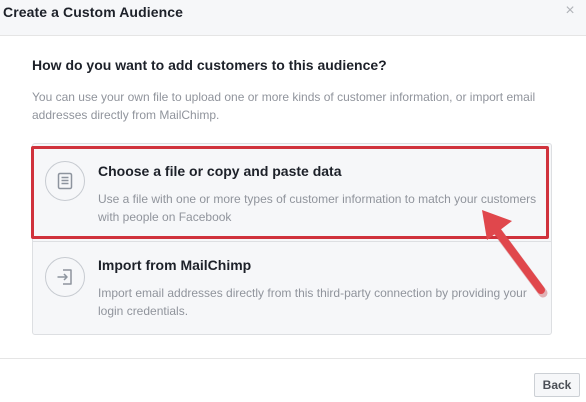  What do you see at coordinates (93, 12) in the screenshot?
I see `dialog-title: Create a Custom Audience` at bounding box center [93, 12].